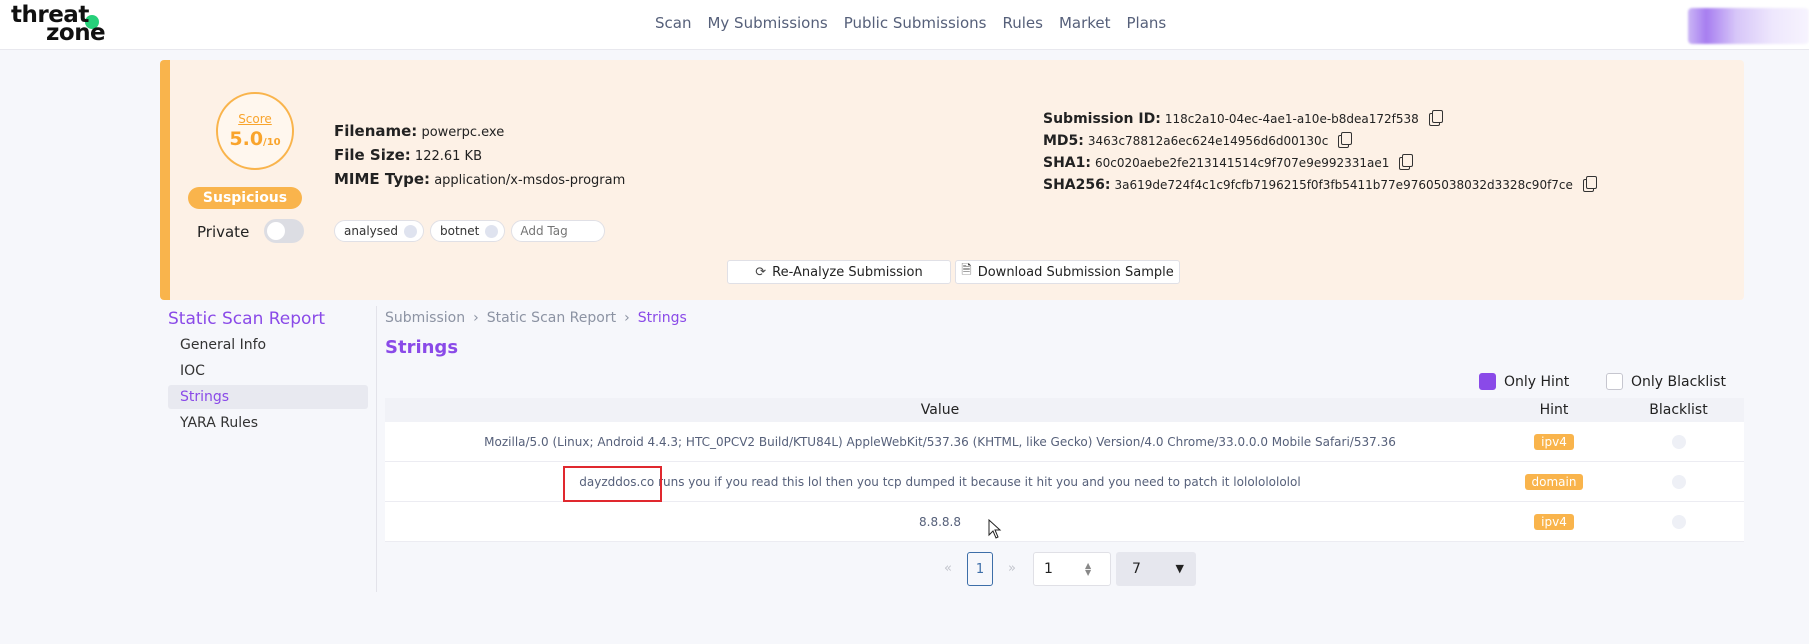 The image size is (1809, 644). Describe the element at coordinates (1524, 381) in the screenshot. I see `only-hint-filter: Only Hint` at that location.